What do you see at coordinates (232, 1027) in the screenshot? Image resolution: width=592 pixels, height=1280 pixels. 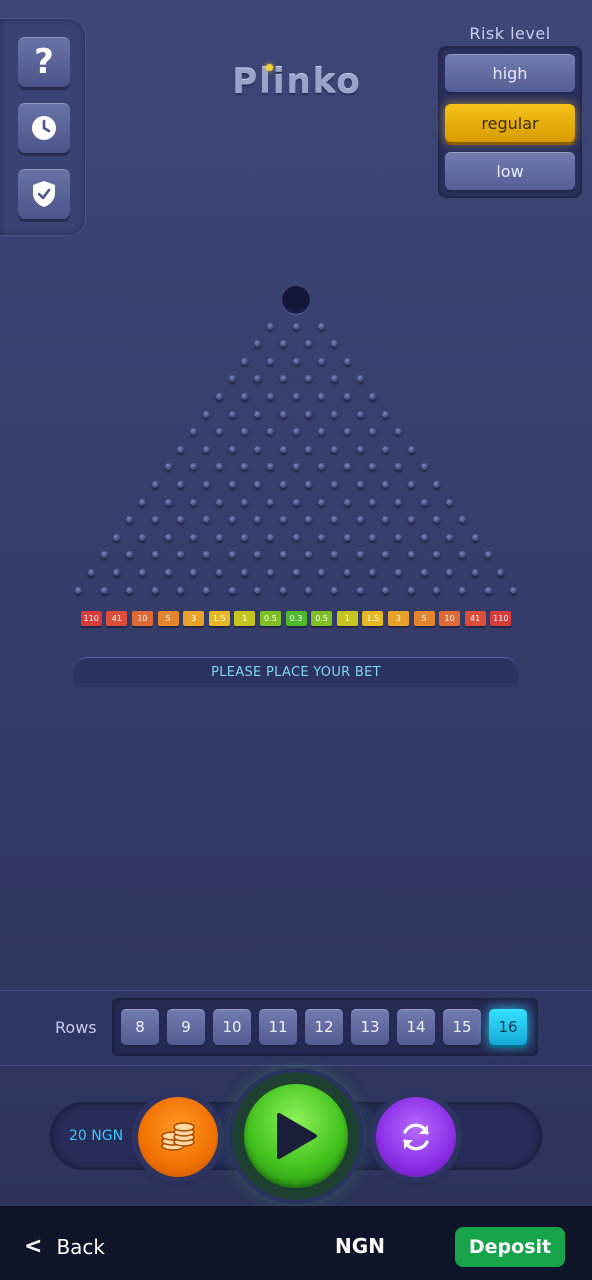 I see `rows-option-10: 10` at bounding box center [232, 1027].